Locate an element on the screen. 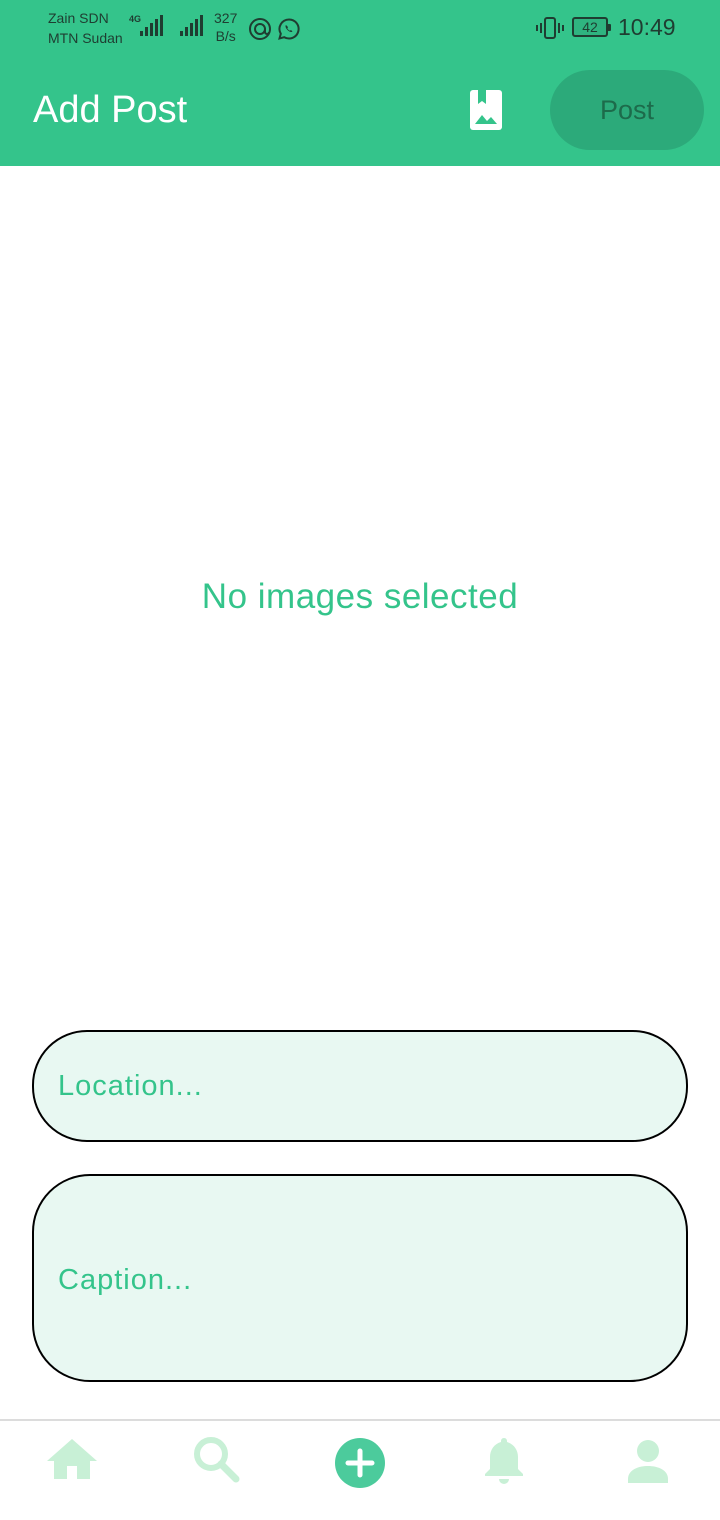  at-sign-icon is located at coordinates (260, 29).